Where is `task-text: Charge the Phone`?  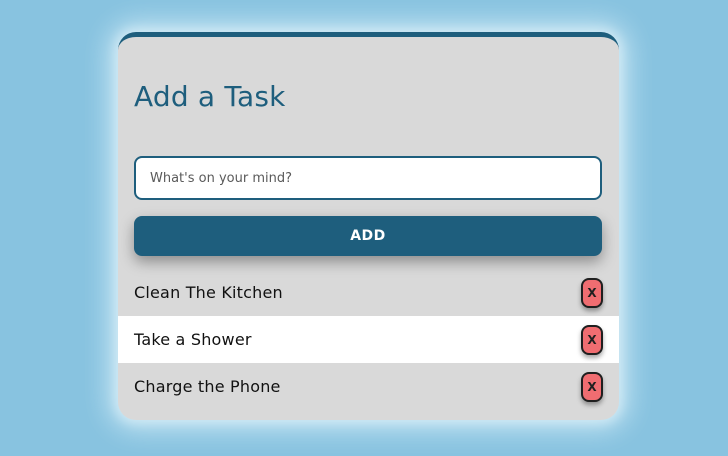
task-text: Charge the Phone is located at coordinates (207, 386).